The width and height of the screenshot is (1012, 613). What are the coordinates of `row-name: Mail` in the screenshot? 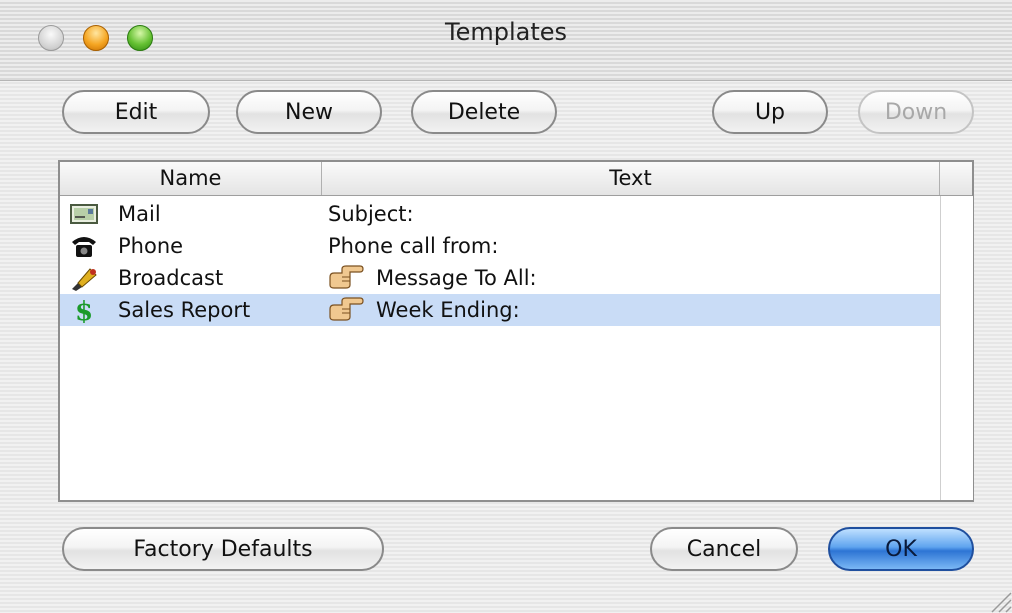 It's located at (139, 214).